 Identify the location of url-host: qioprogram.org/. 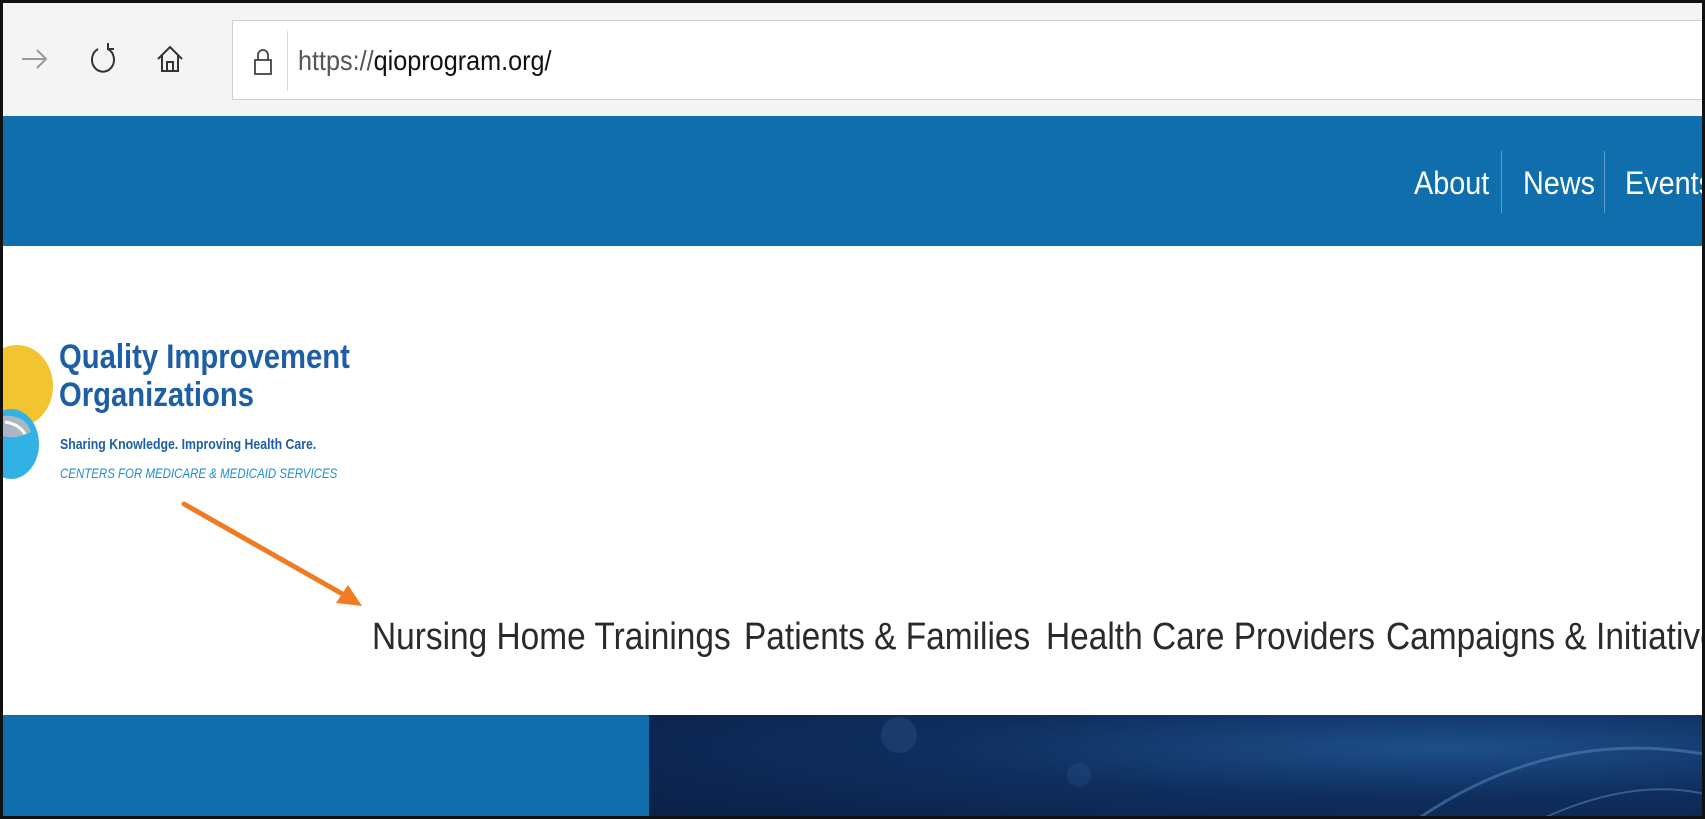
(462, 60).